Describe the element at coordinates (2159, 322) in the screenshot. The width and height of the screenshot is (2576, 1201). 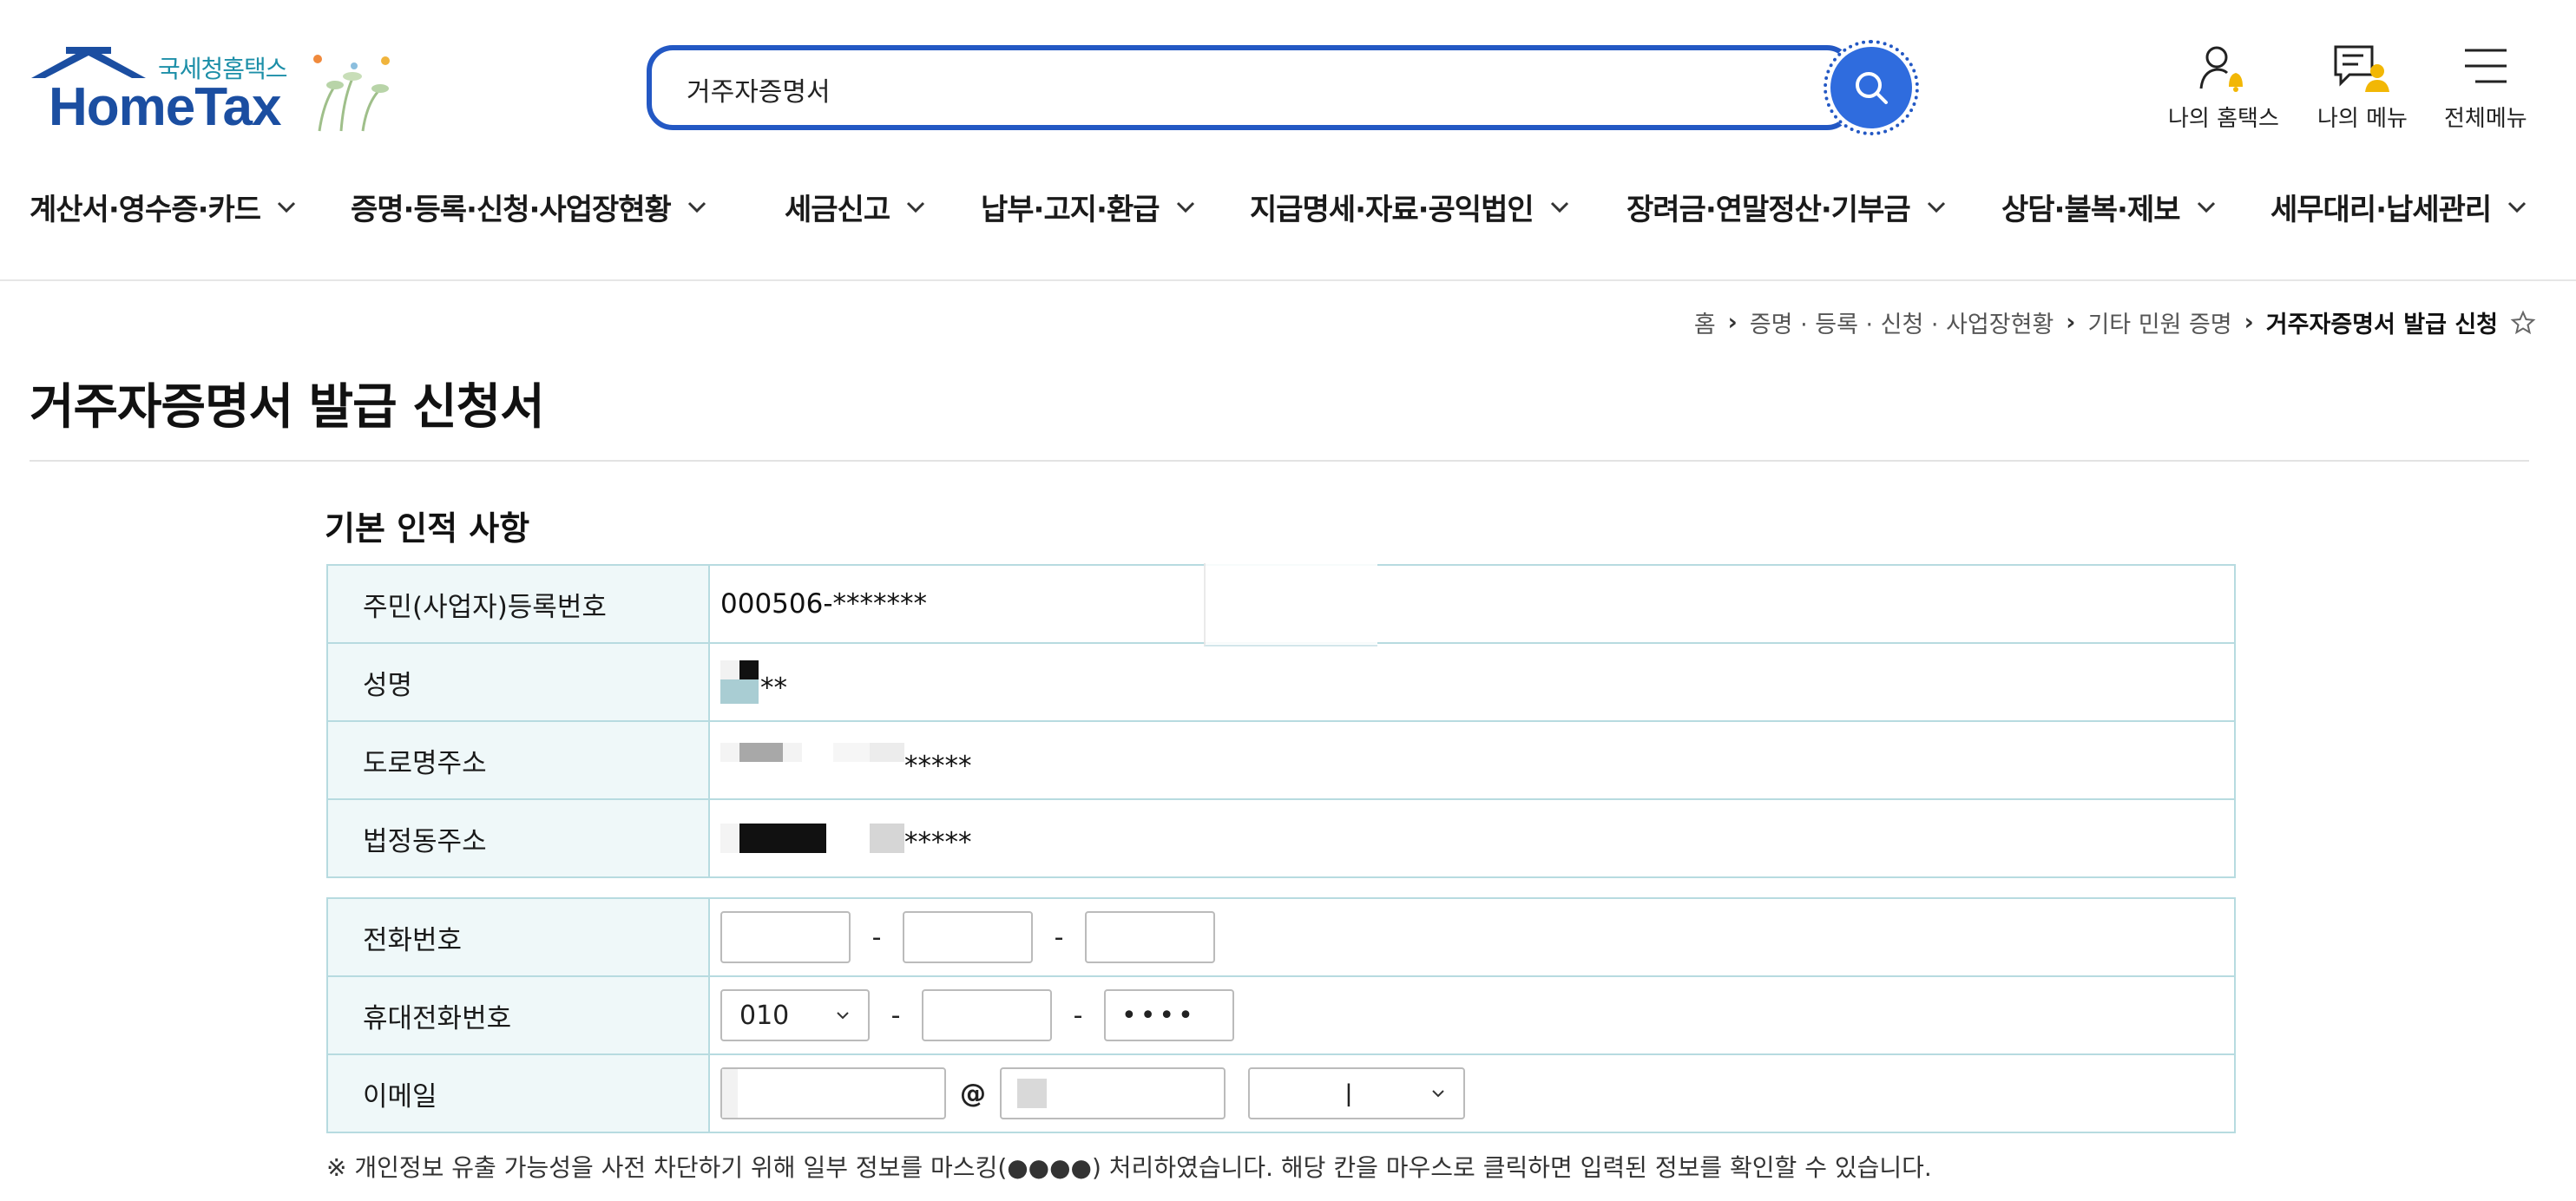
I see `breadcrumb-other-certificates: 기타 민원 증명` at that location.